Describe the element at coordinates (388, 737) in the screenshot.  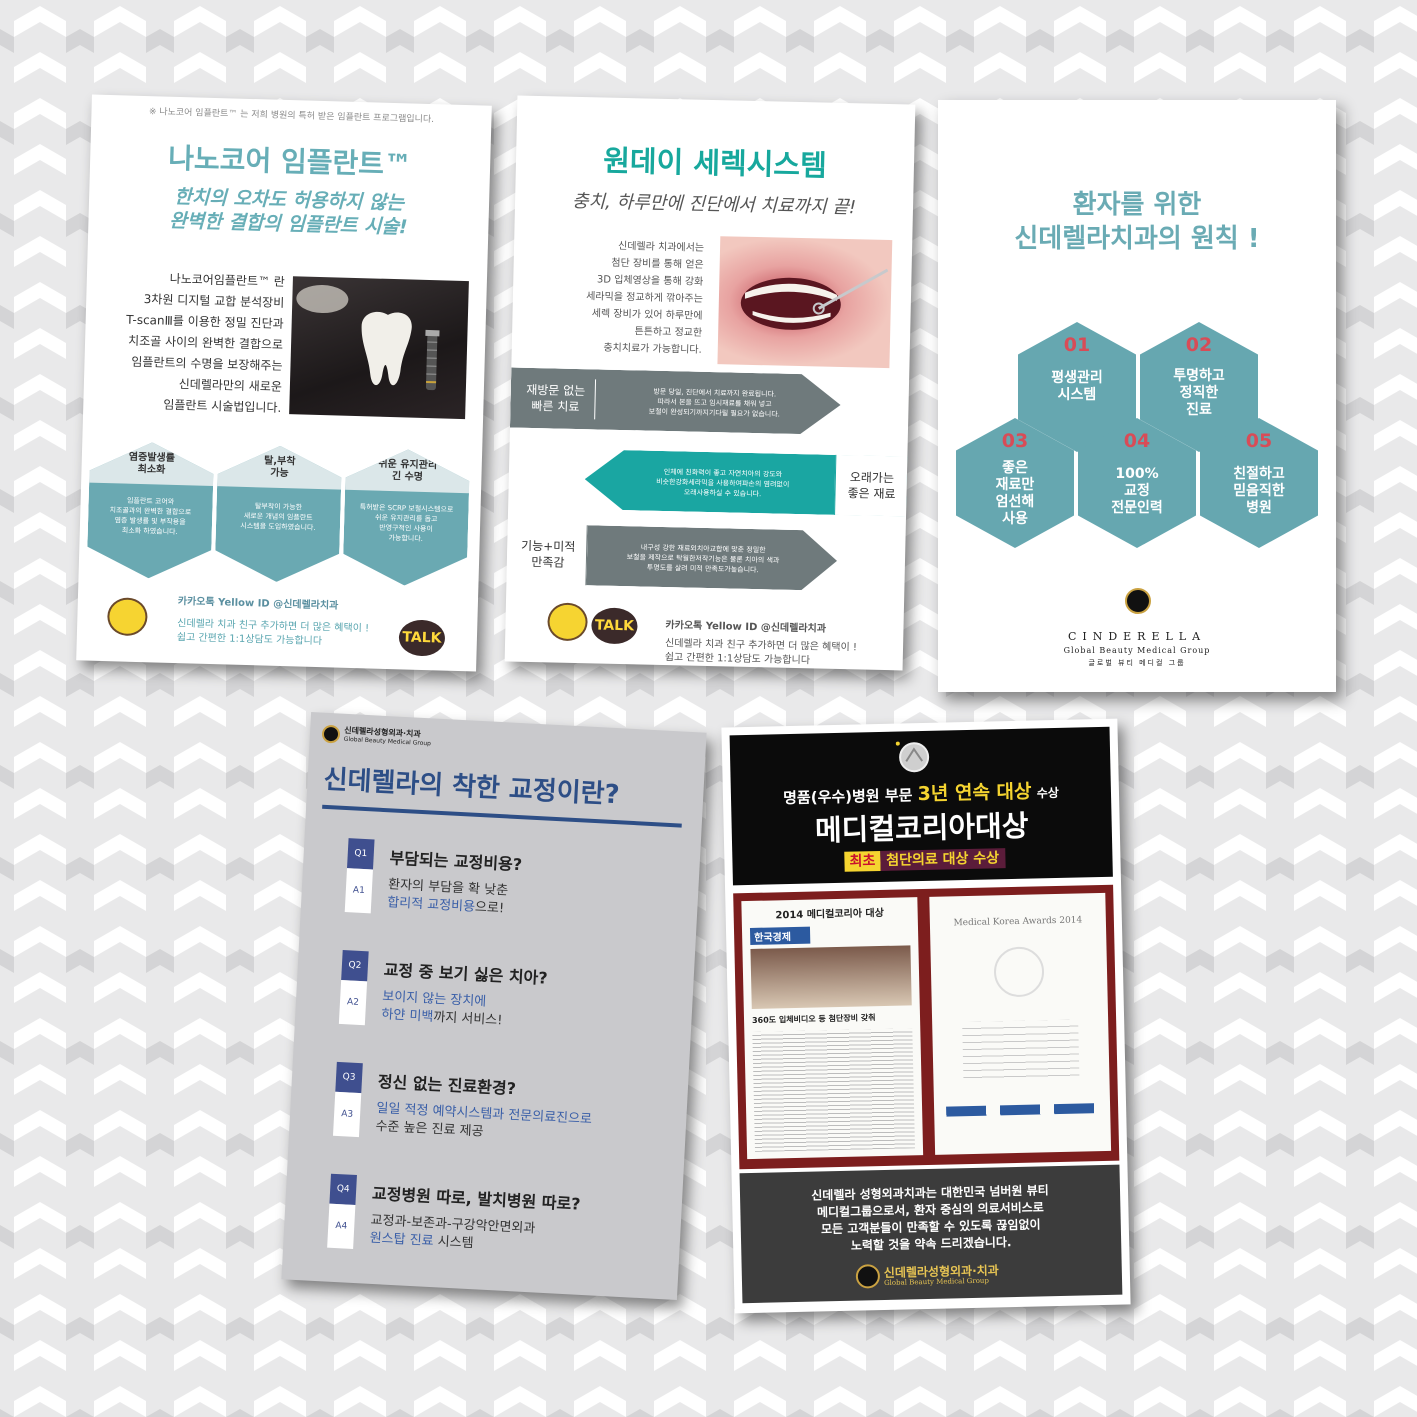
I see `brand-header: 신데렐라성형외과·치과 Global Beauty Medical Group` at that location.